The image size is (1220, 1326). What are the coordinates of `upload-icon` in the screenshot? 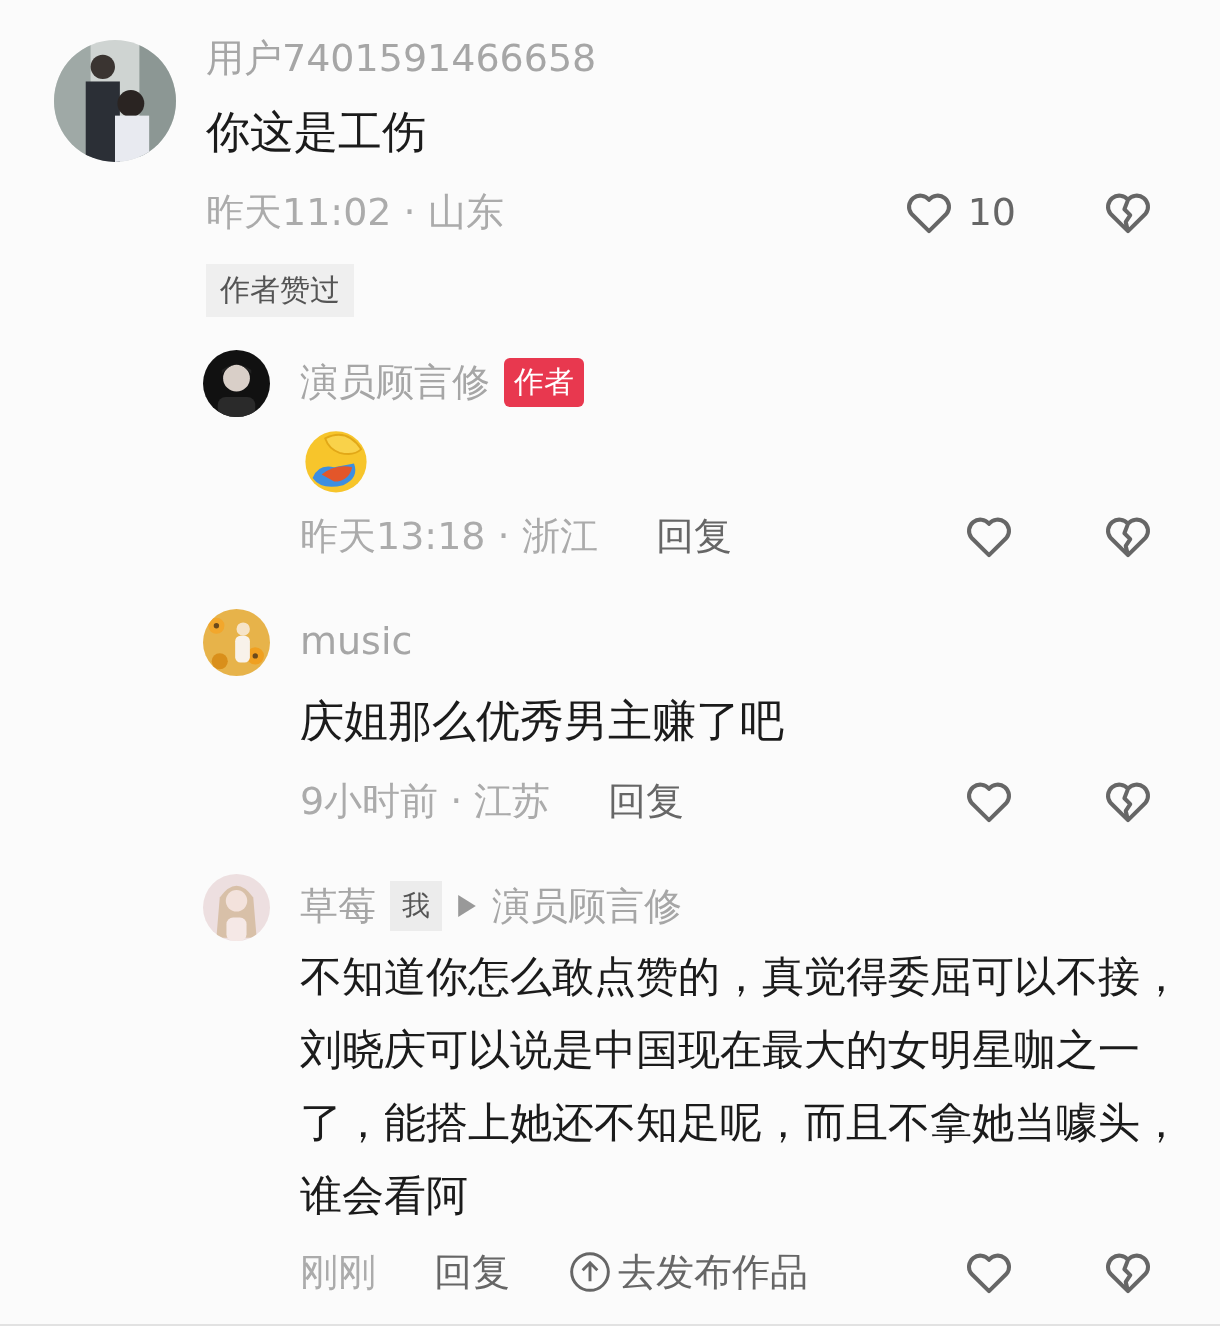 It's located at (590, 1272).